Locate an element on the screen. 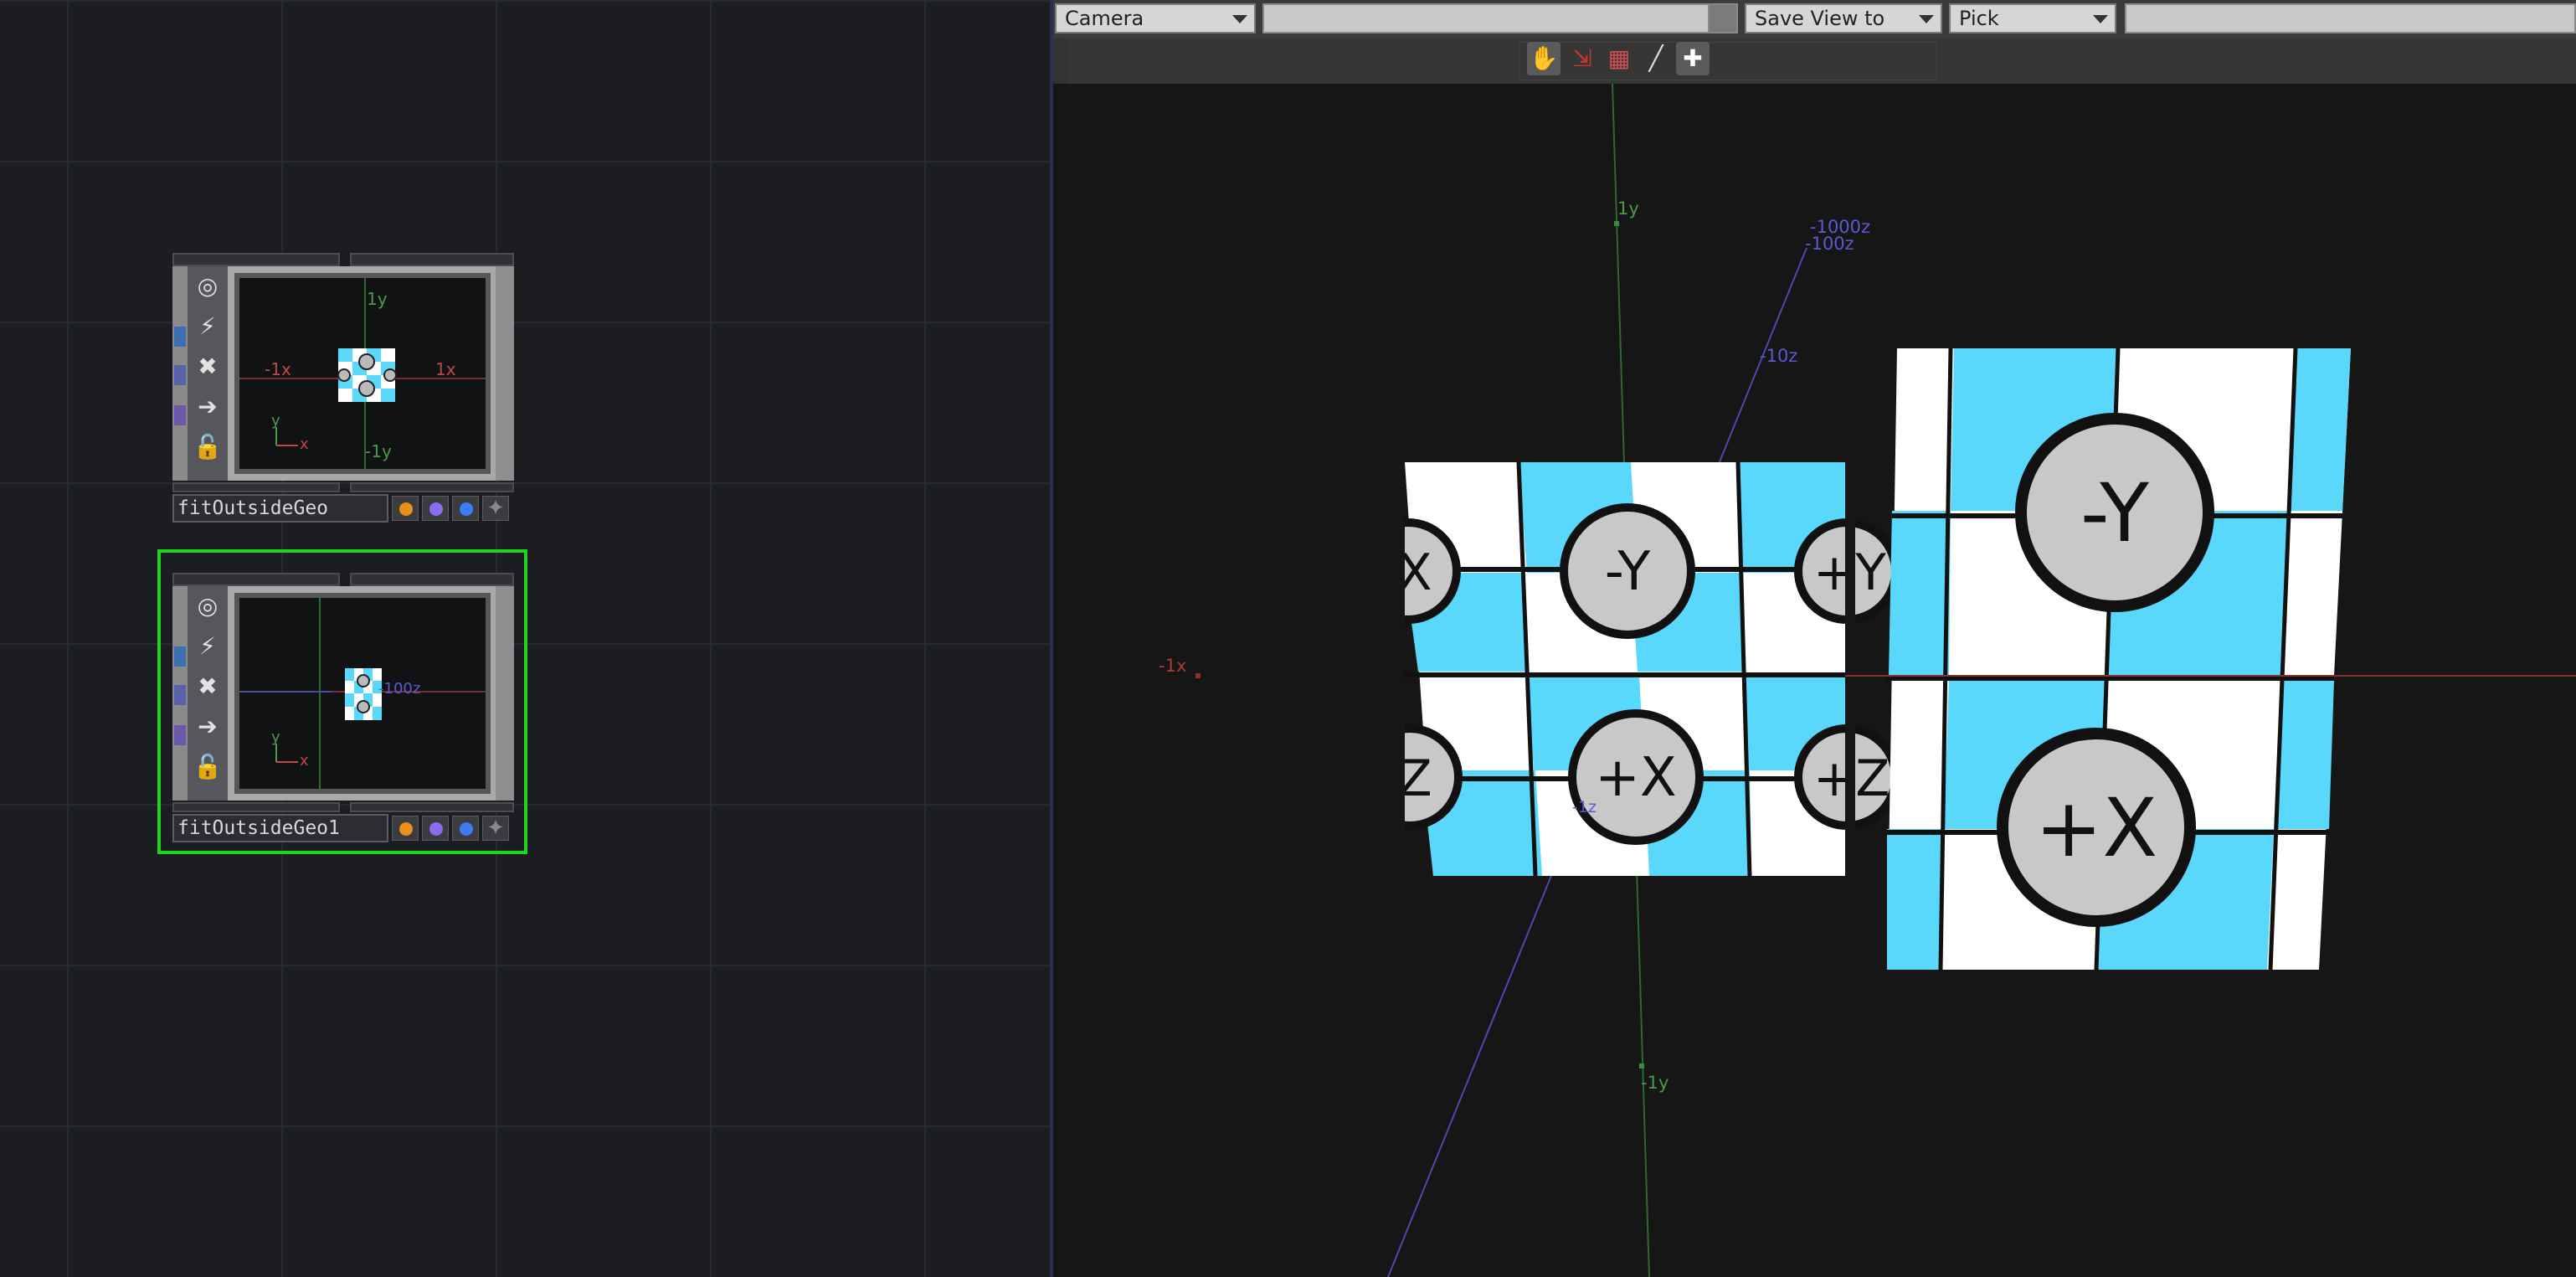  camera-select: Camera is located at coordinates (1156, 18).